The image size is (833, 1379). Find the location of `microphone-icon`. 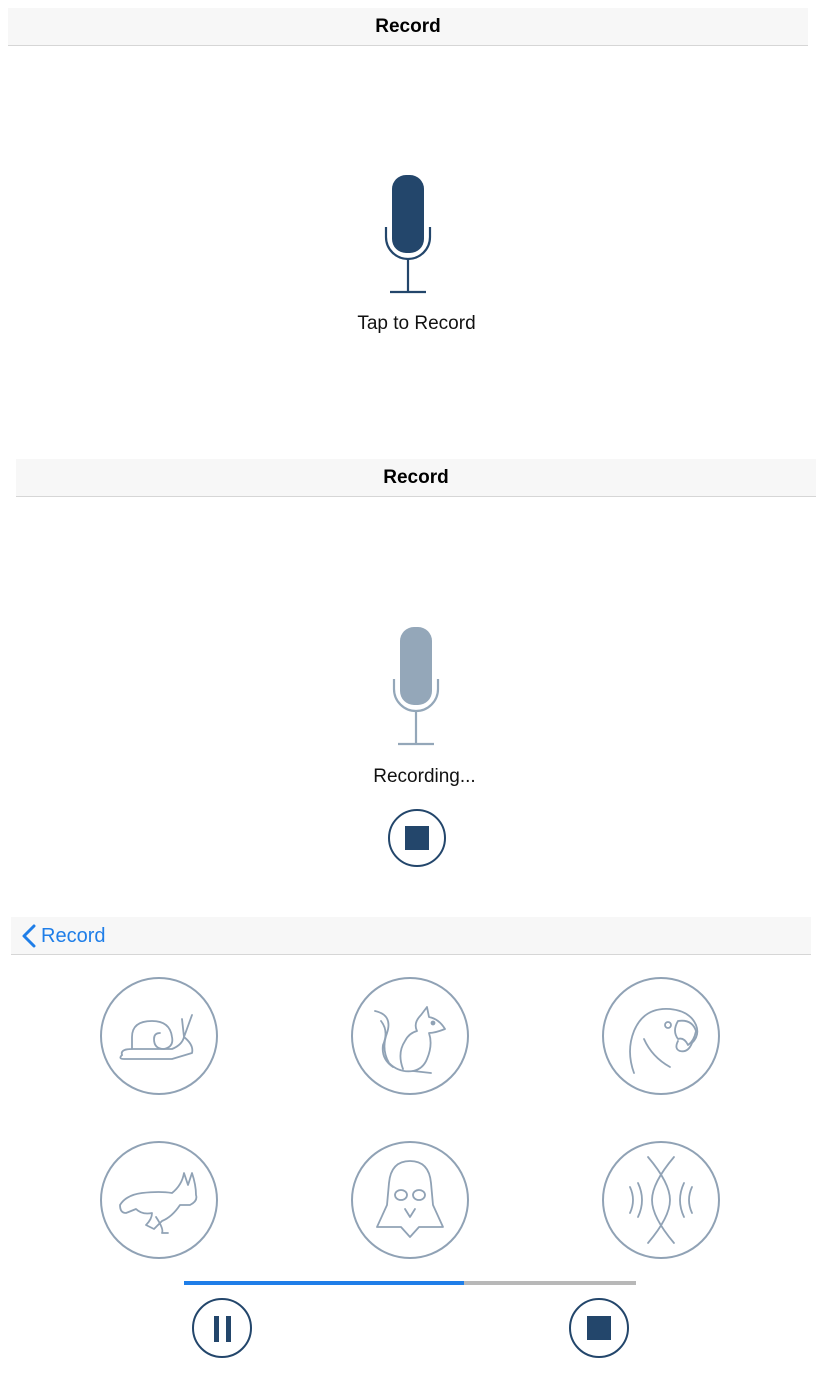

microphone-icon is located at coordinates (408, 234).